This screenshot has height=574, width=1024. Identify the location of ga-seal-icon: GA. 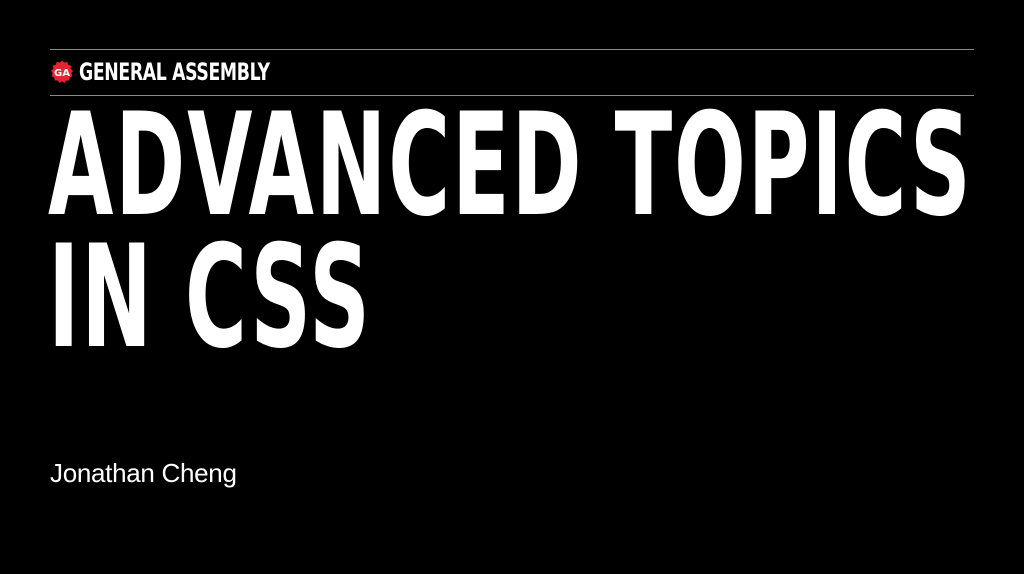
(62, 71).